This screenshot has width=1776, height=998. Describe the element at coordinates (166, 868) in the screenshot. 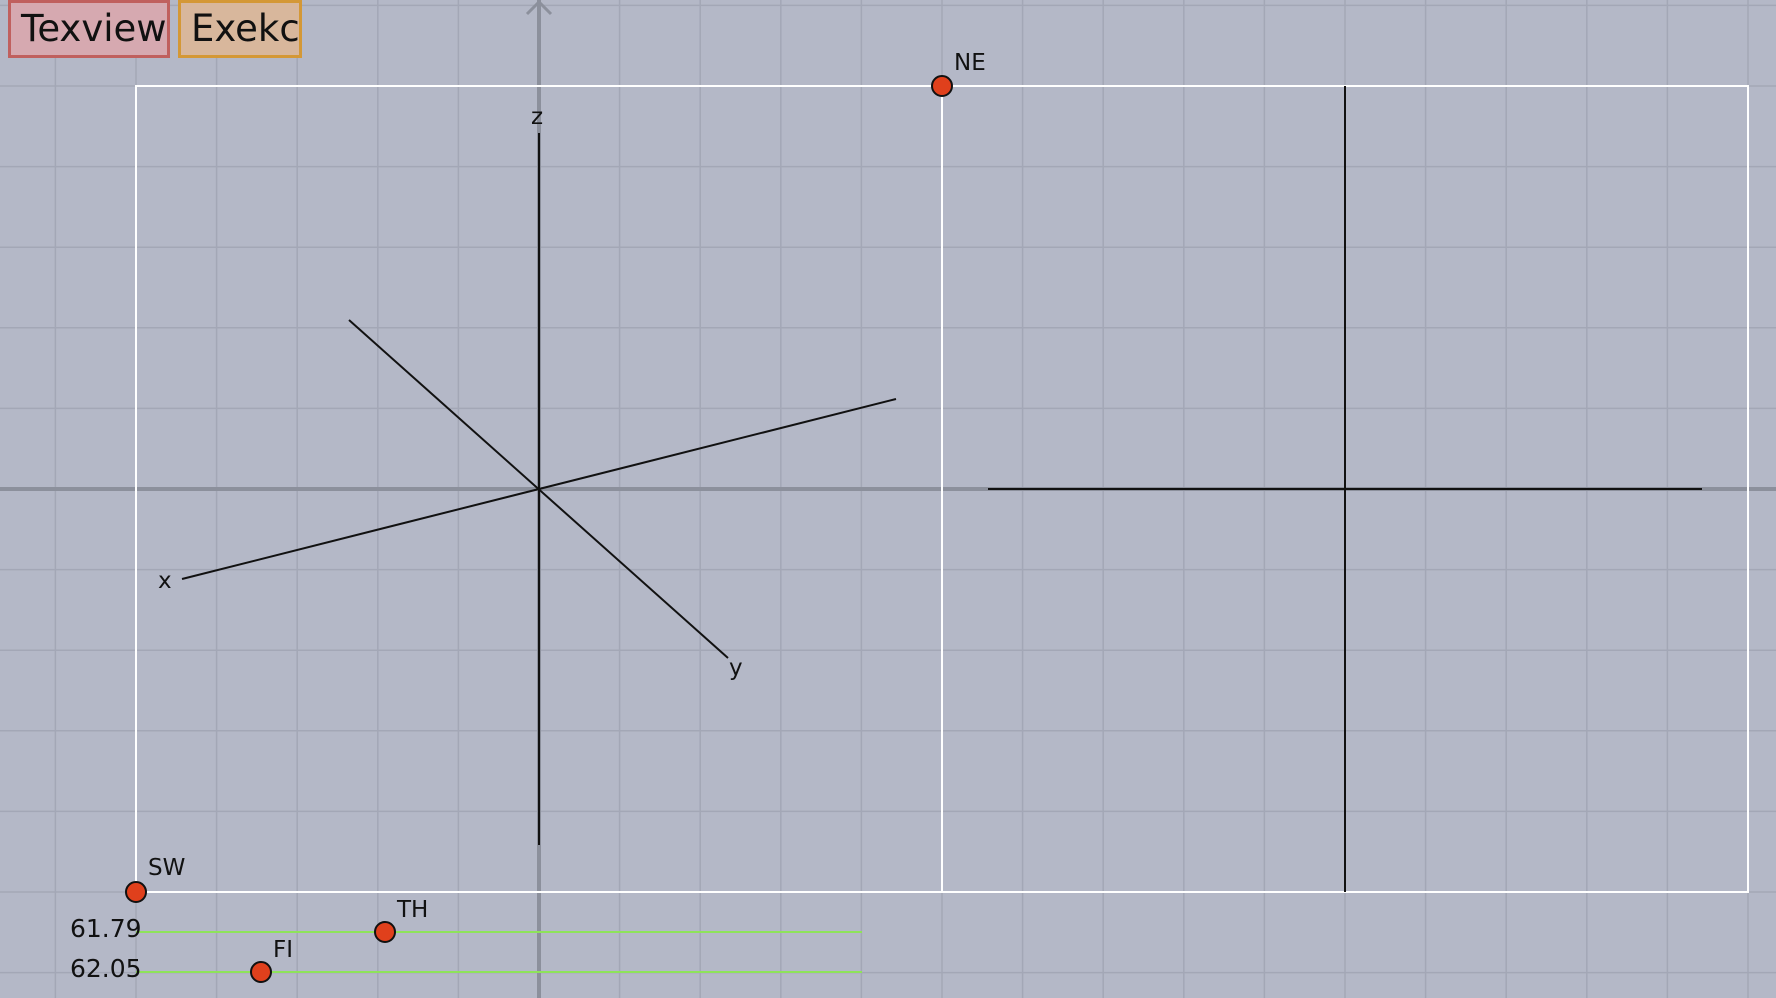

I see `handle-sw-label: SW` at that location.